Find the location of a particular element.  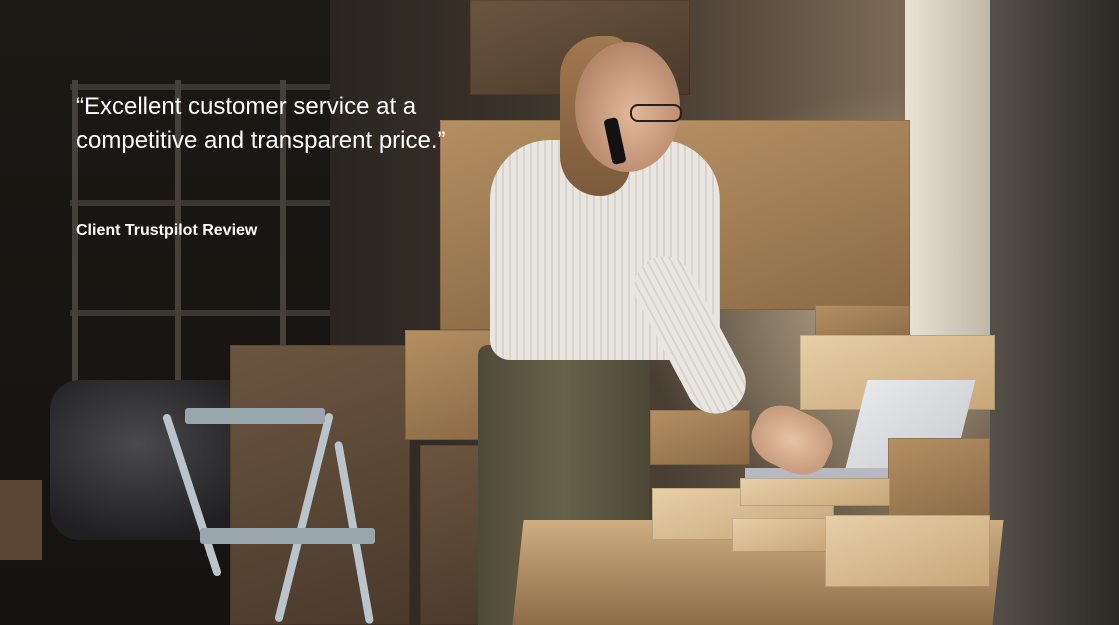

glasses-icon is located at coordinates (656, 113).